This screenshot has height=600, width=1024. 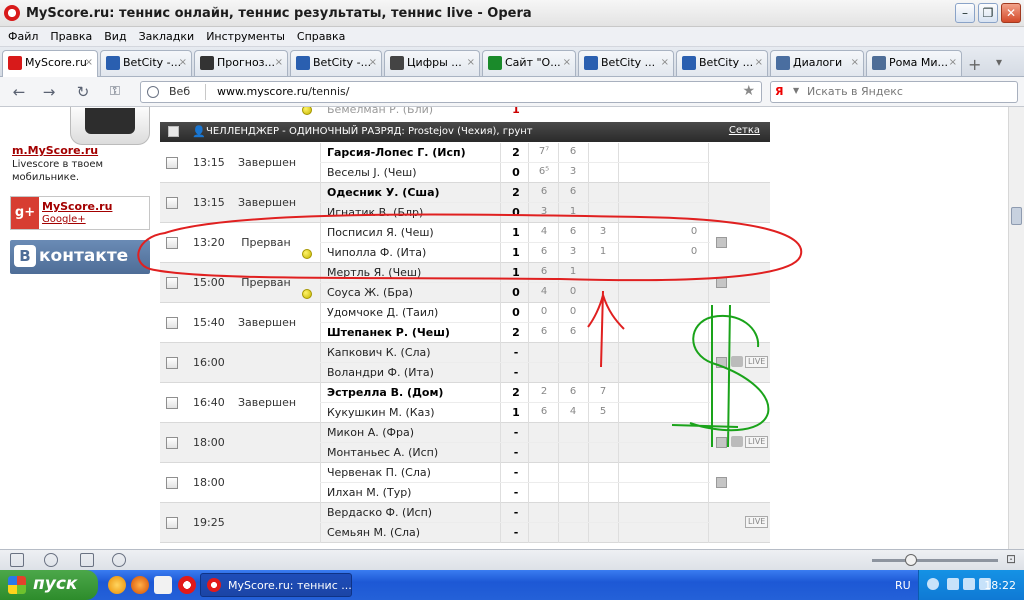 What do you see at coordinates (744, 130) in the screenshot?
I see `draw-link: Сетка` at bounding box center [744, 130].